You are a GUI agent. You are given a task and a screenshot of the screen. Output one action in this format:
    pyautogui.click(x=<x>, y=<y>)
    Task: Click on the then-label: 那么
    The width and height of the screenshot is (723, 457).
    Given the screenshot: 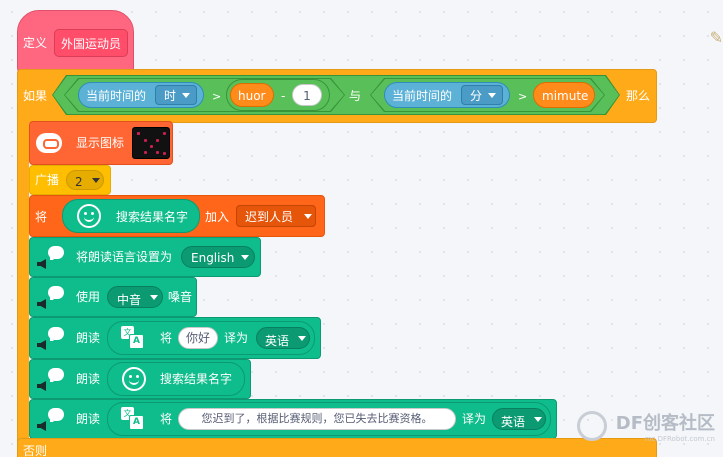 What is the action you would take?
    pyautogui.click(x=638, y=96)
    